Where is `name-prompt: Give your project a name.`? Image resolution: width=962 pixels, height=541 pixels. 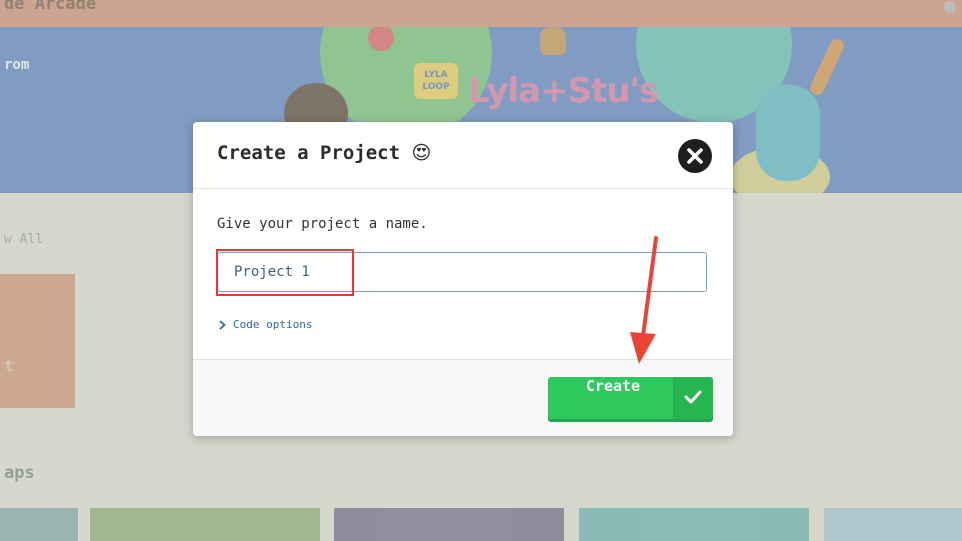 name-prompt: Give your project a name. is located at coordinates (322, 224).